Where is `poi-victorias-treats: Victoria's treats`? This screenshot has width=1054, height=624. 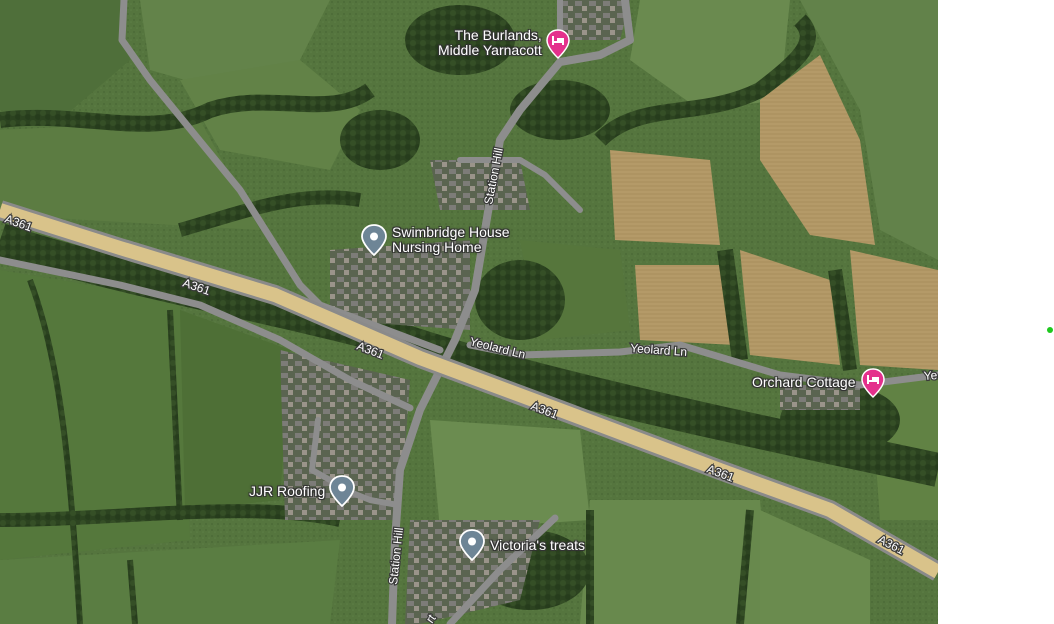 poi-victorias-treats: Victoria's treats is located at coordinates (522, 545).